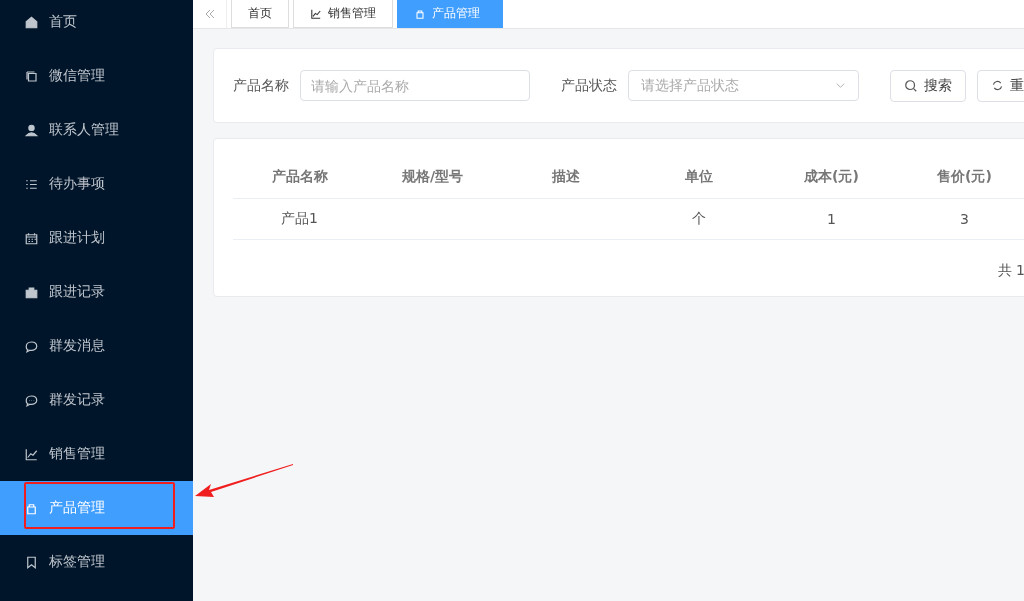 Image resolution: width=1024 pixels, height=601 pixels. What do you see at coordinates (432, 176) in the screenshot?
I see `column-header: 规格/型号` at bounding box center [432, 176].